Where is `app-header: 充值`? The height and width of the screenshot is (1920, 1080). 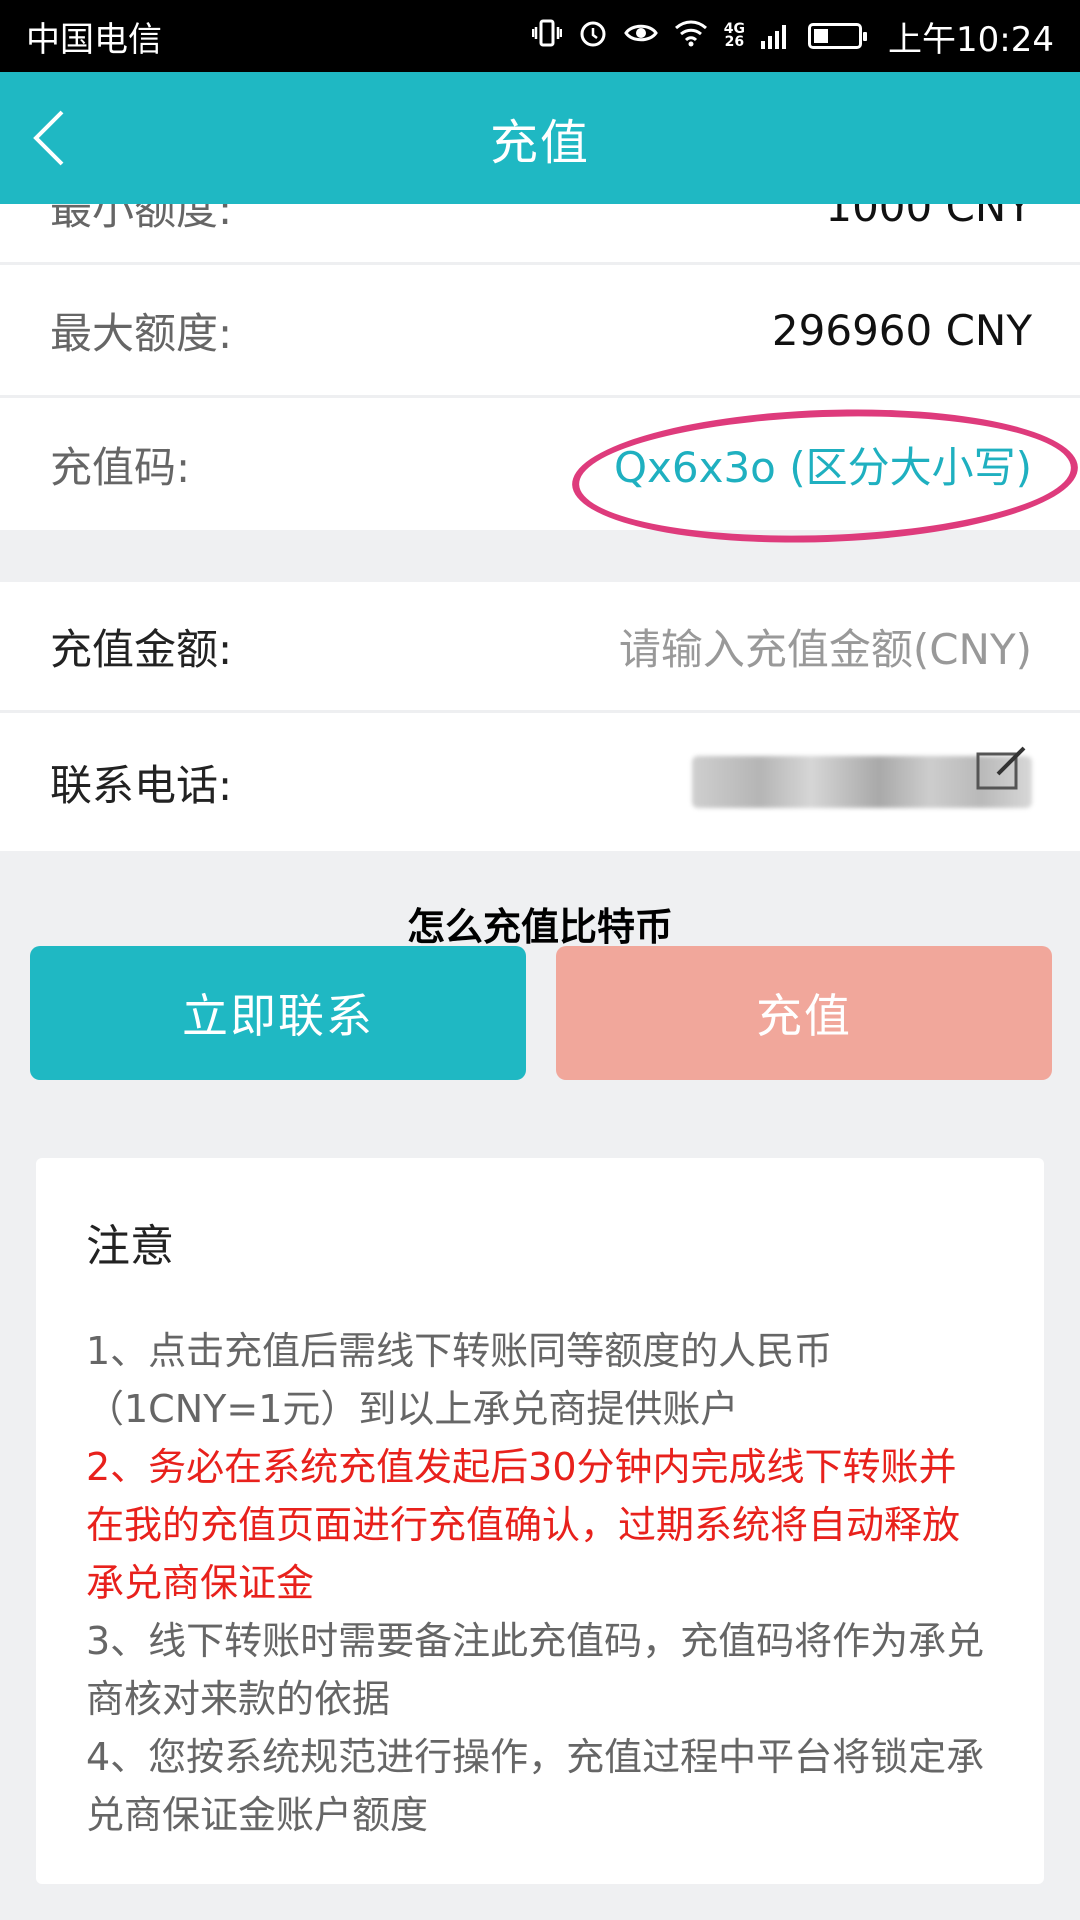 app-header: 充值 is located at coordinates (540, 138).